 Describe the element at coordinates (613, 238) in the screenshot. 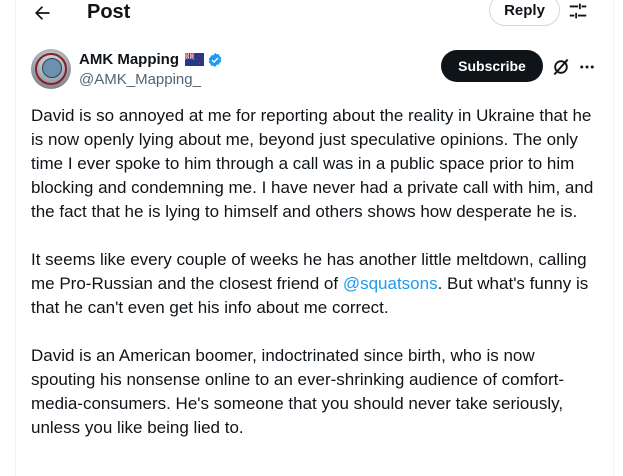

I see `column-border-right` at that location.